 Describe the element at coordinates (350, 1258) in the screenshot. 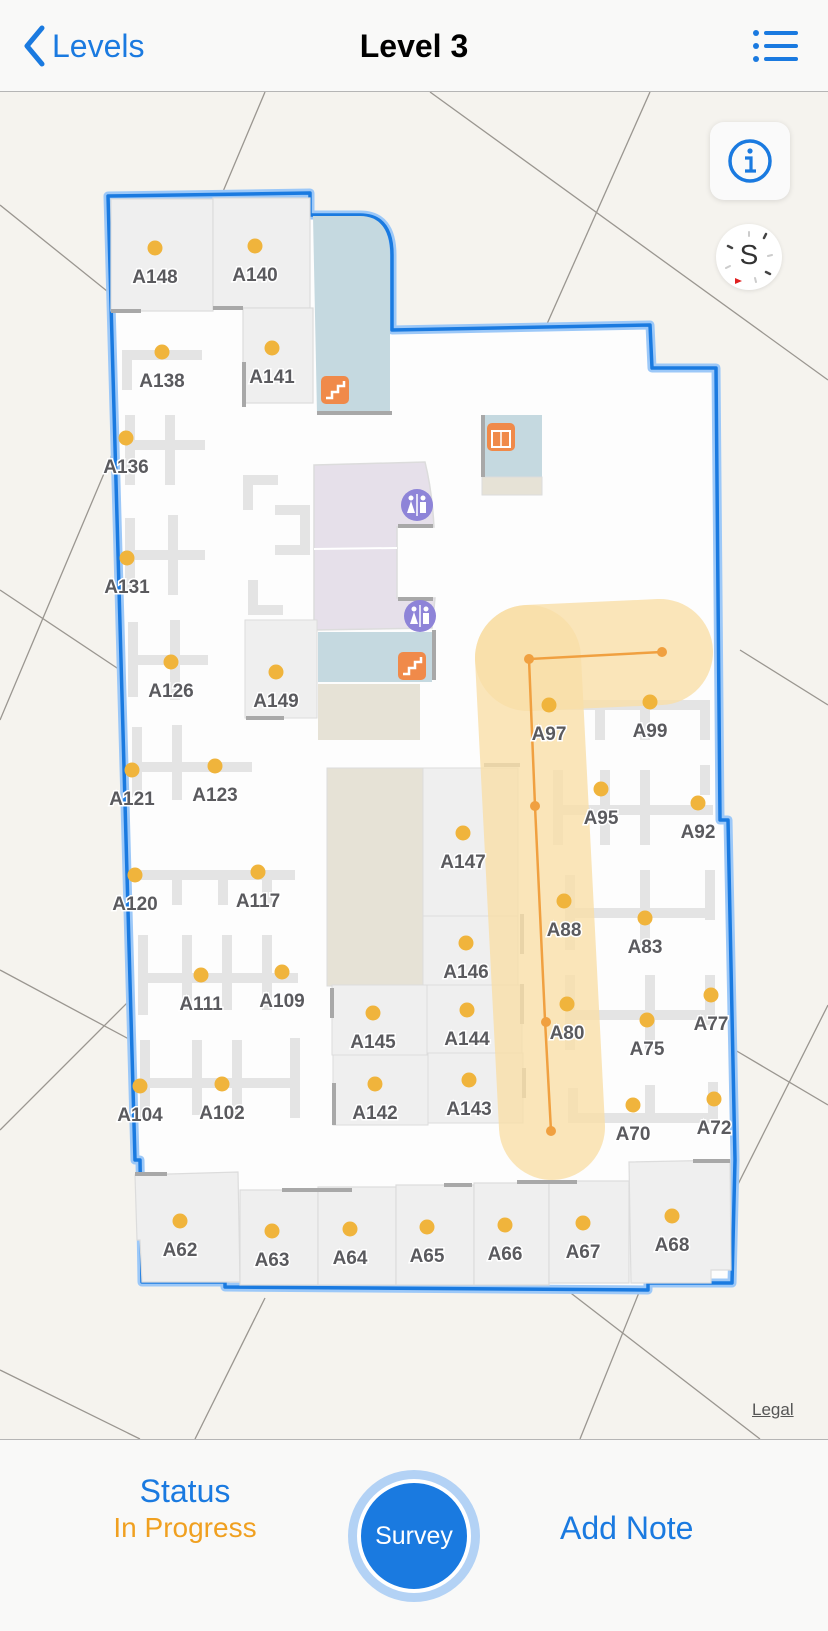

I see `room-label: A64` at that location.